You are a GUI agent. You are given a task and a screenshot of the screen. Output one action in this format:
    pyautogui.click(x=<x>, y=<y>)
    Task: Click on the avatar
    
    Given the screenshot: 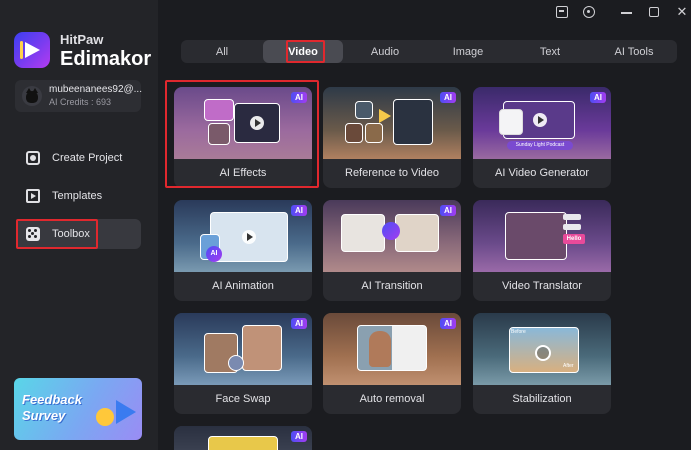 What is the action you would take?
    pyautogui.click(x=32, y=96)
    